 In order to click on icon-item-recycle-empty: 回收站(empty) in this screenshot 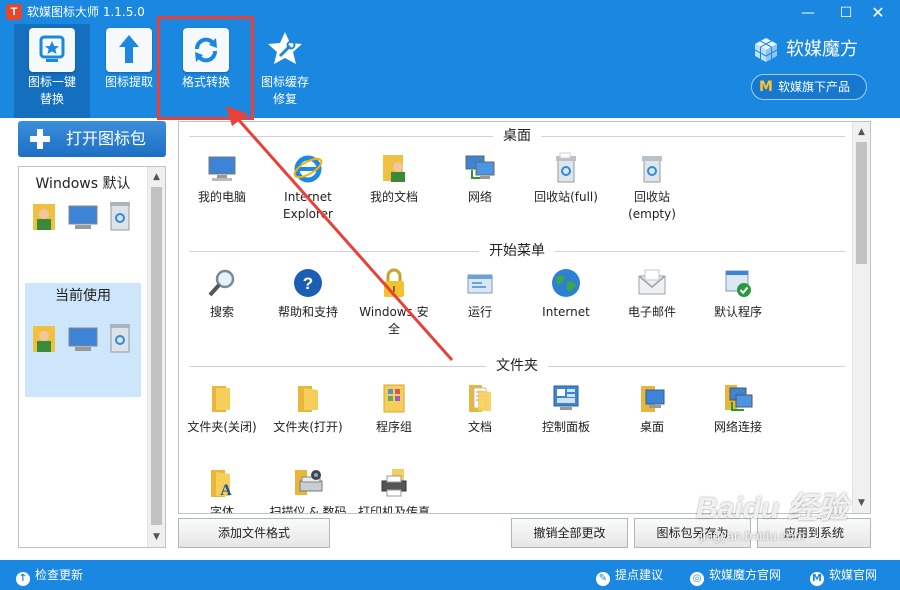, I will do `click(652, 188)`.